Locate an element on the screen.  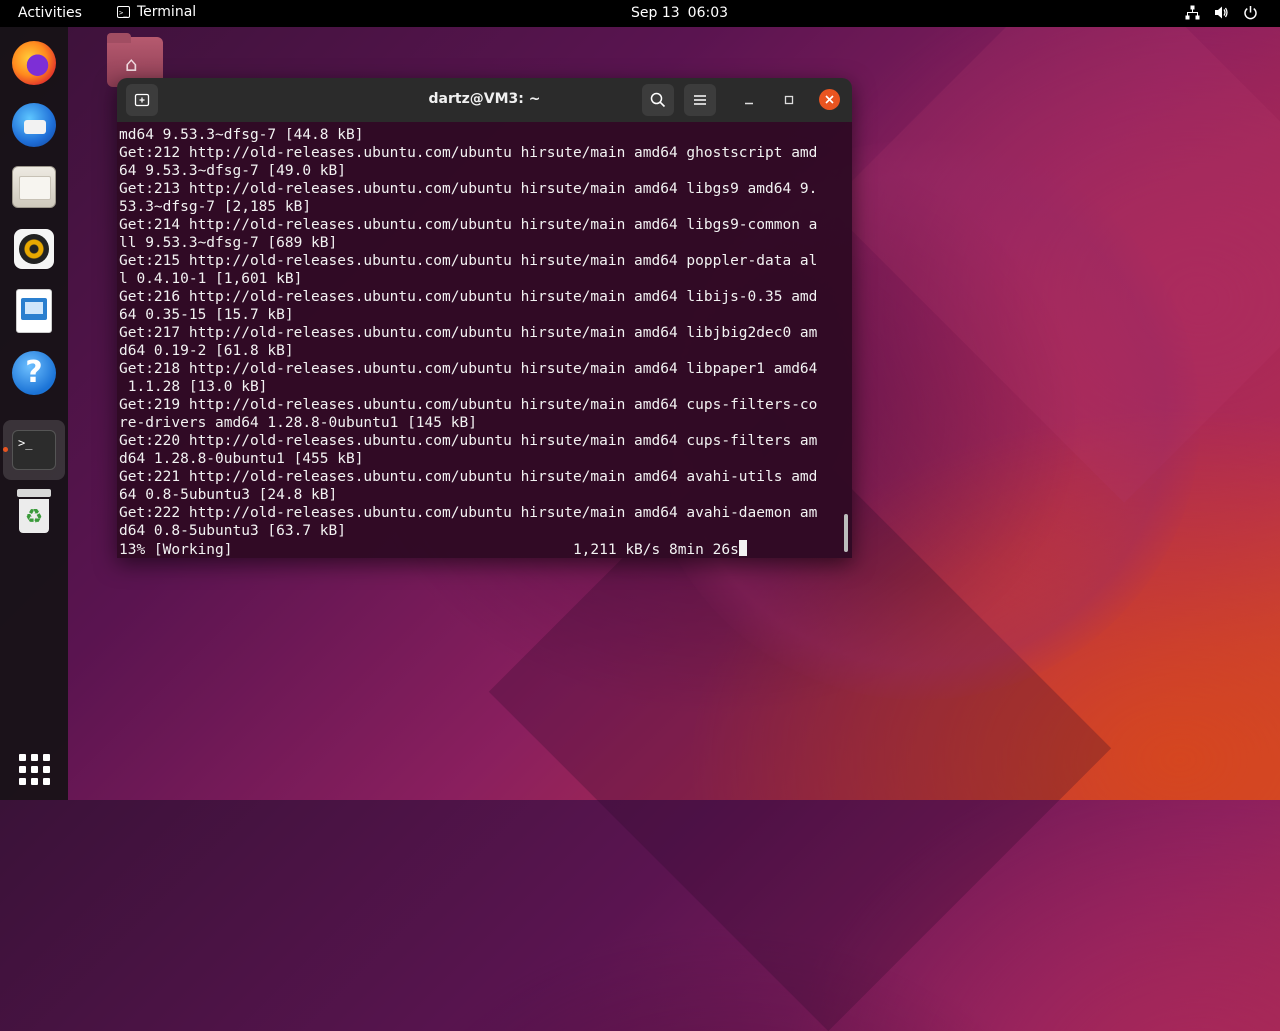
thunderbird-launcher is located at coordinates (34, 125).